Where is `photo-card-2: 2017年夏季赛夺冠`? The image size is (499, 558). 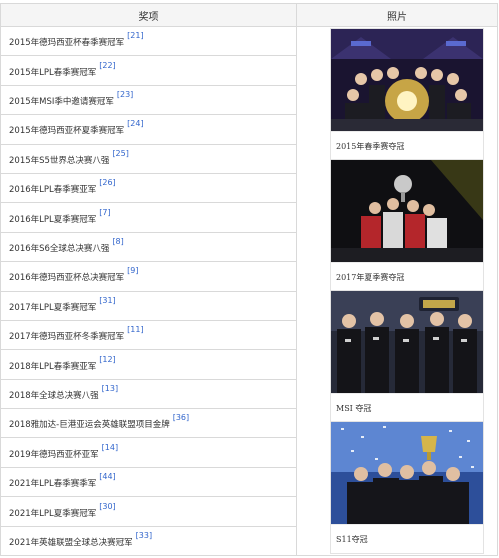
photo-card-2: 2017年夏季赛夺冠 is located at coordinates (407, 225).